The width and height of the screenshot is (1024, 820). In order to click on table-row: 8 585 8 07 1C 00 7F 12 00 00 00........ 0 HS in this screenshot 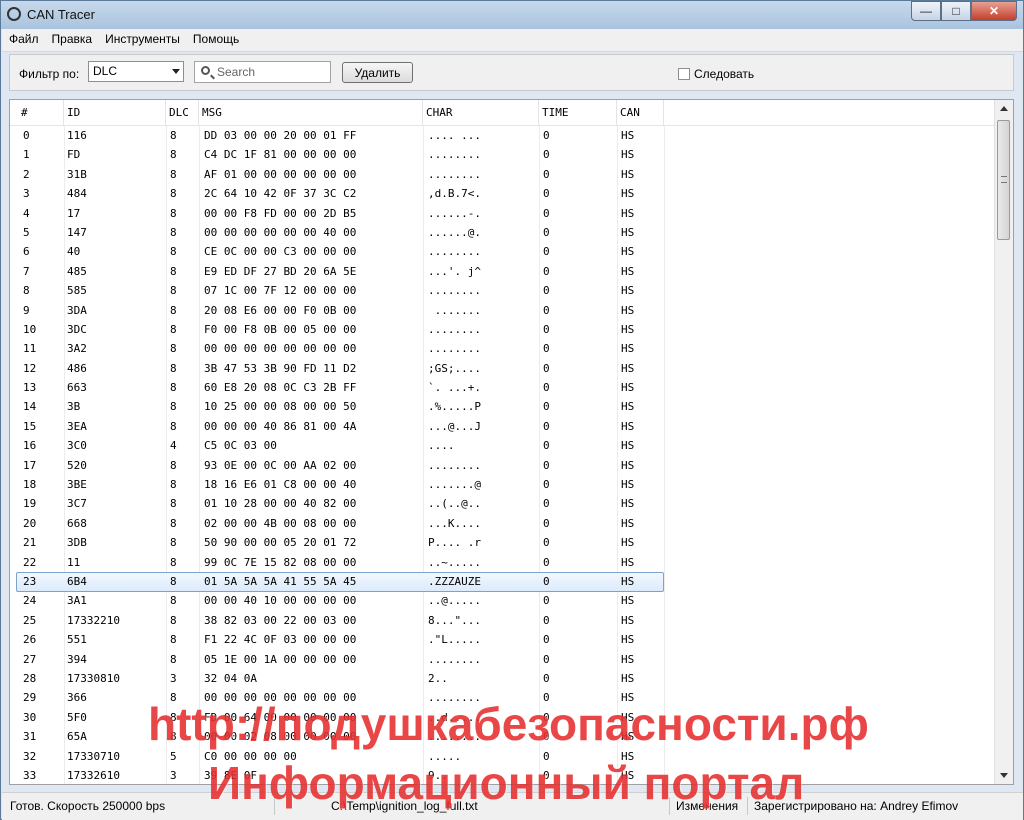, I will do `click(502, 290)`.